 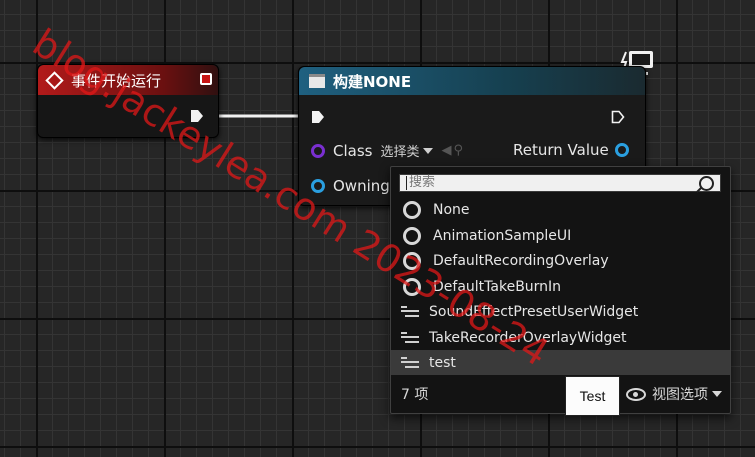 I want to click on search-placeholder: 搜索, so click(x=422, y=182).